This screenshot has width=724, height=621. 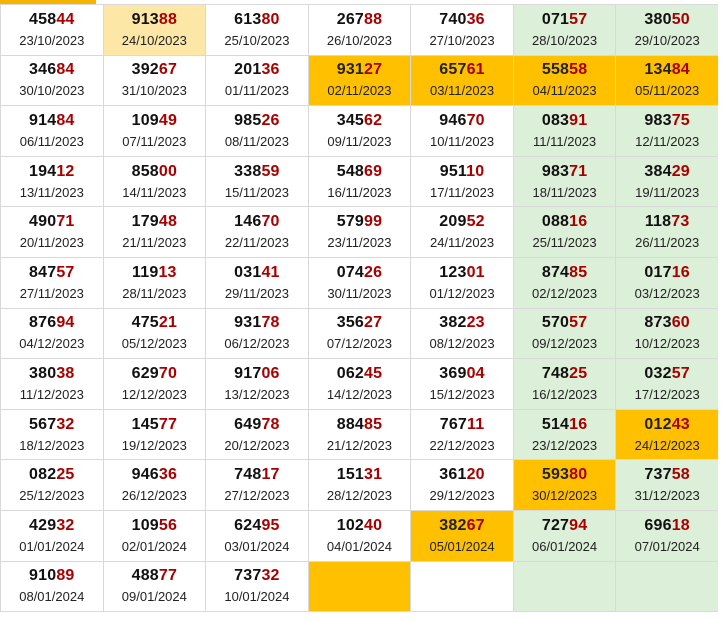 I want to click on result-number: 74036, so click(x=462, y=19).